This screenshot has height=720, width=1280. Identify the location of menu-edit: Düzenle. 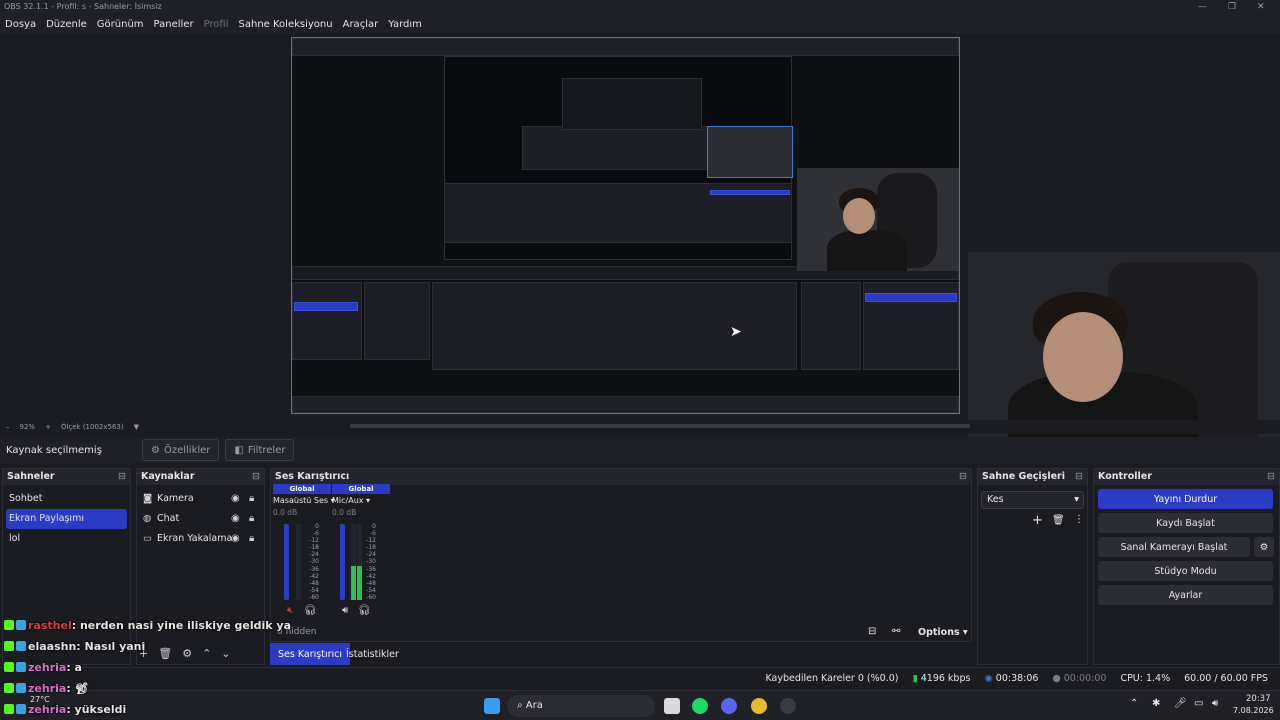
(66, 24).